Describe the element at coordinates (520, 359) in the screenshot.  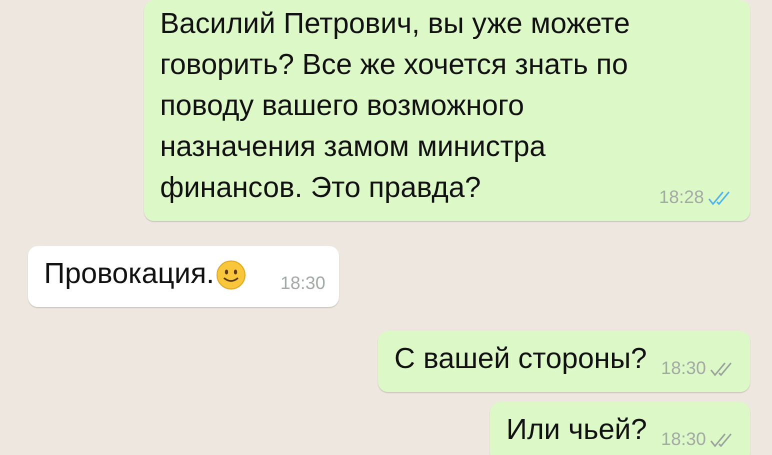
I see `message-text: С вашей стороны?` at that location.